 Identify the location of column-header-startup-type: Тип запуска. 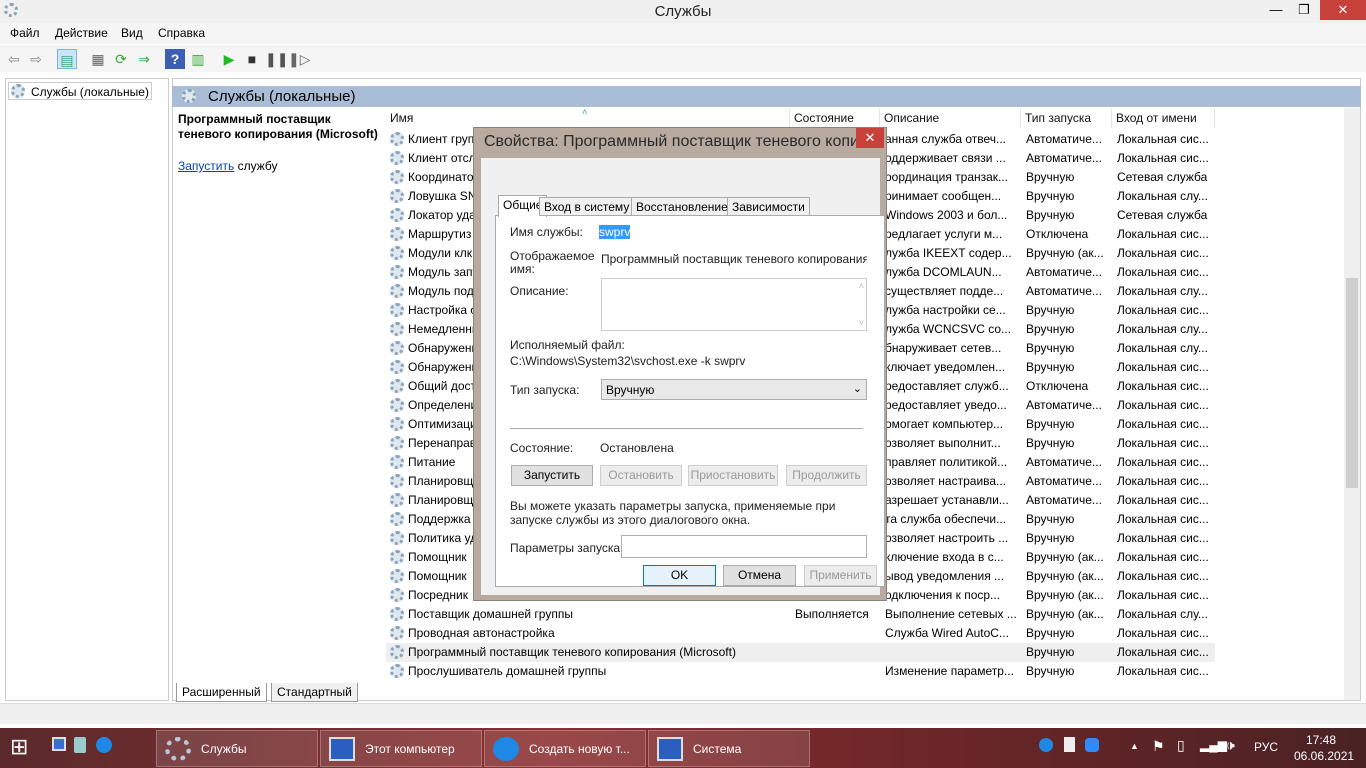
(1066, 118).